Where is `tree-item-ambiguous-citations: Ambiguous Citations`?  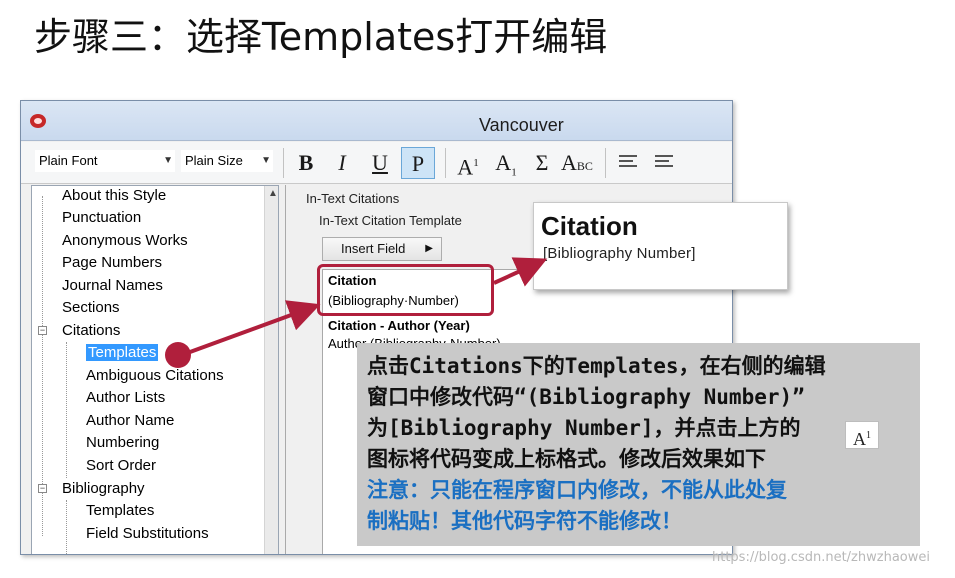 tree-item-ambiguous-citations: Ambiguous Citations is located at coordinates (155, 376).